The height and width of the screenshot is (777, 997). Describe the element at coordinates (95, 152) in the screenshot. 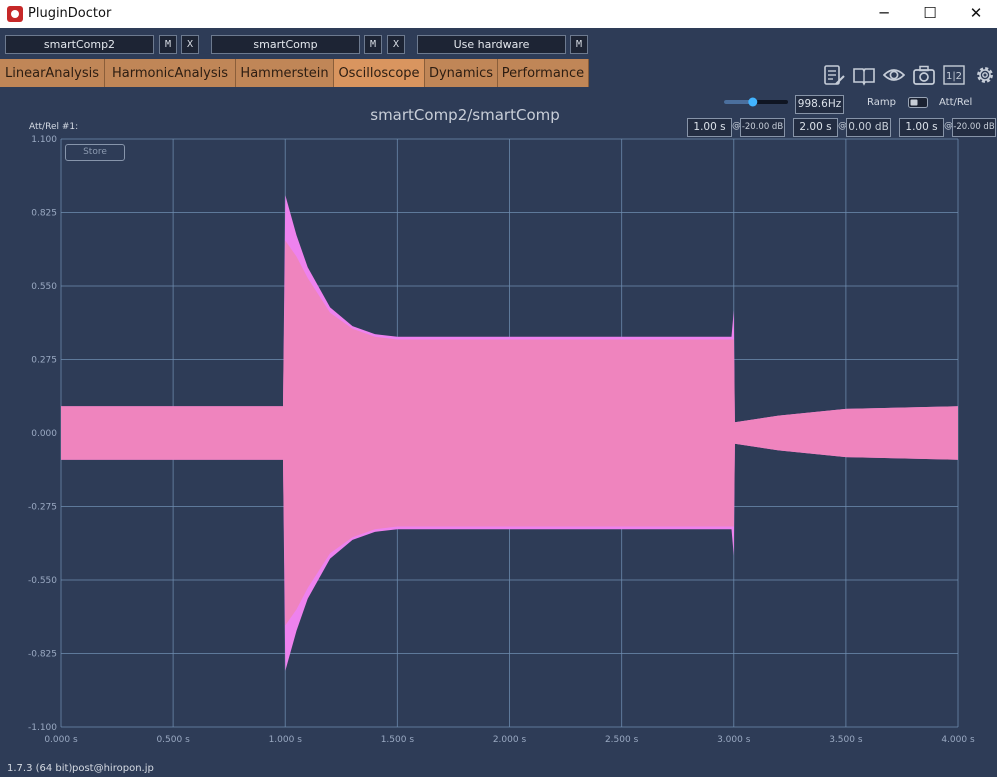

I see `store-button: Store` at that location.